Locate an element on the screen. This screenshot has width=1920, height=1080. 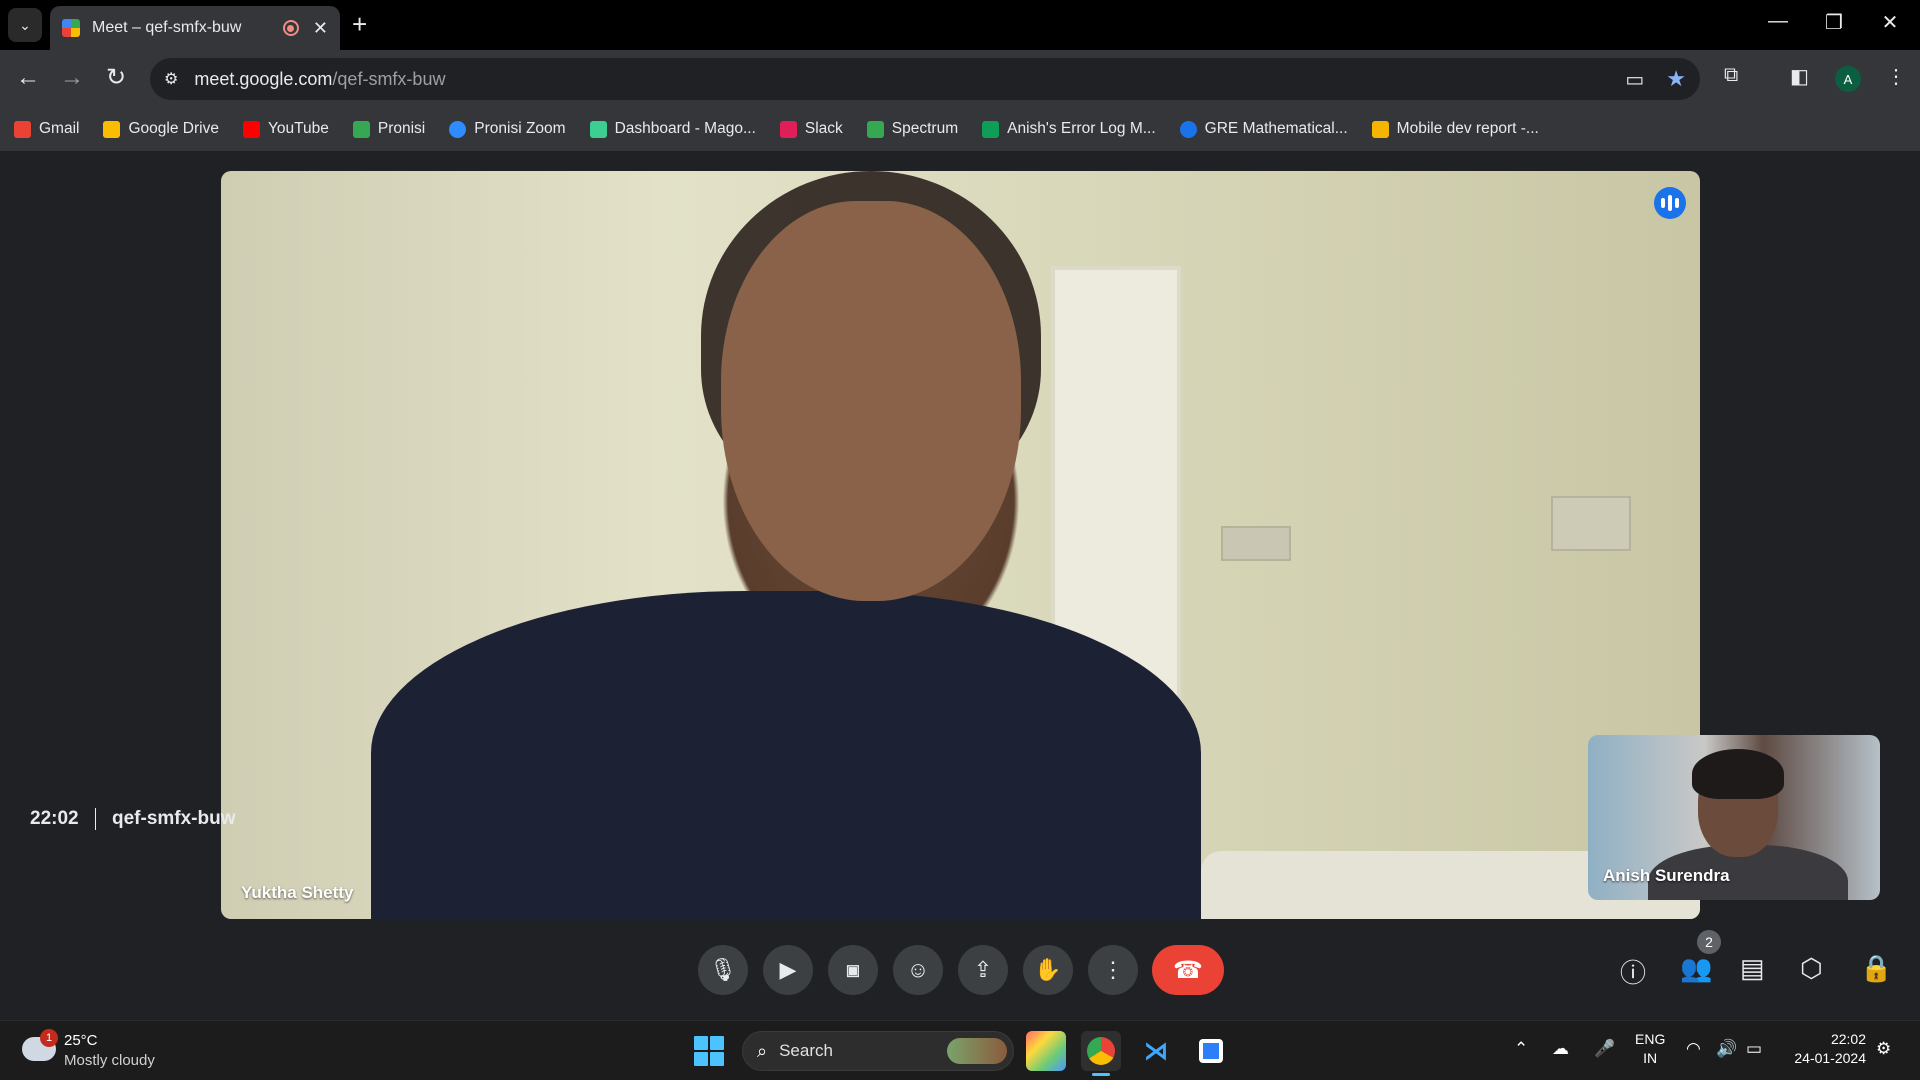
microphone-icon: 🎙 is located at coordinates (723, 969).